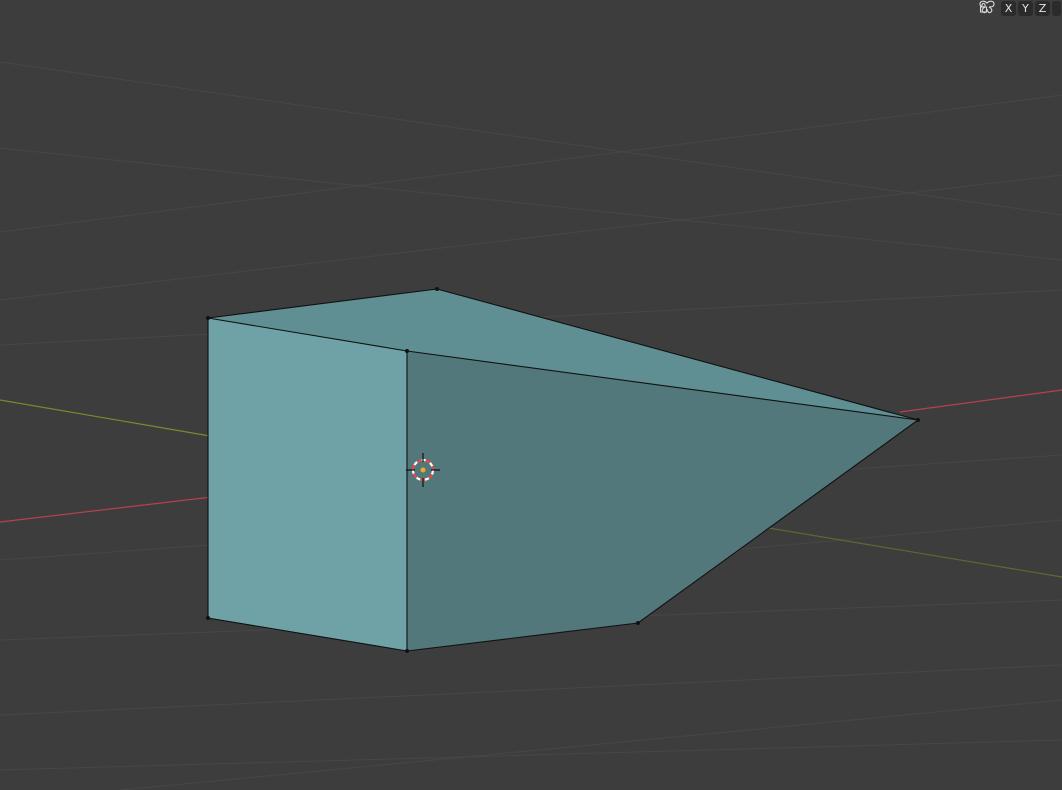 The image size is (1062, 790). What do you see at coordinates (105, 418) in the screenshot?
I see `y-axis-line` at bounding box center [105, 418].